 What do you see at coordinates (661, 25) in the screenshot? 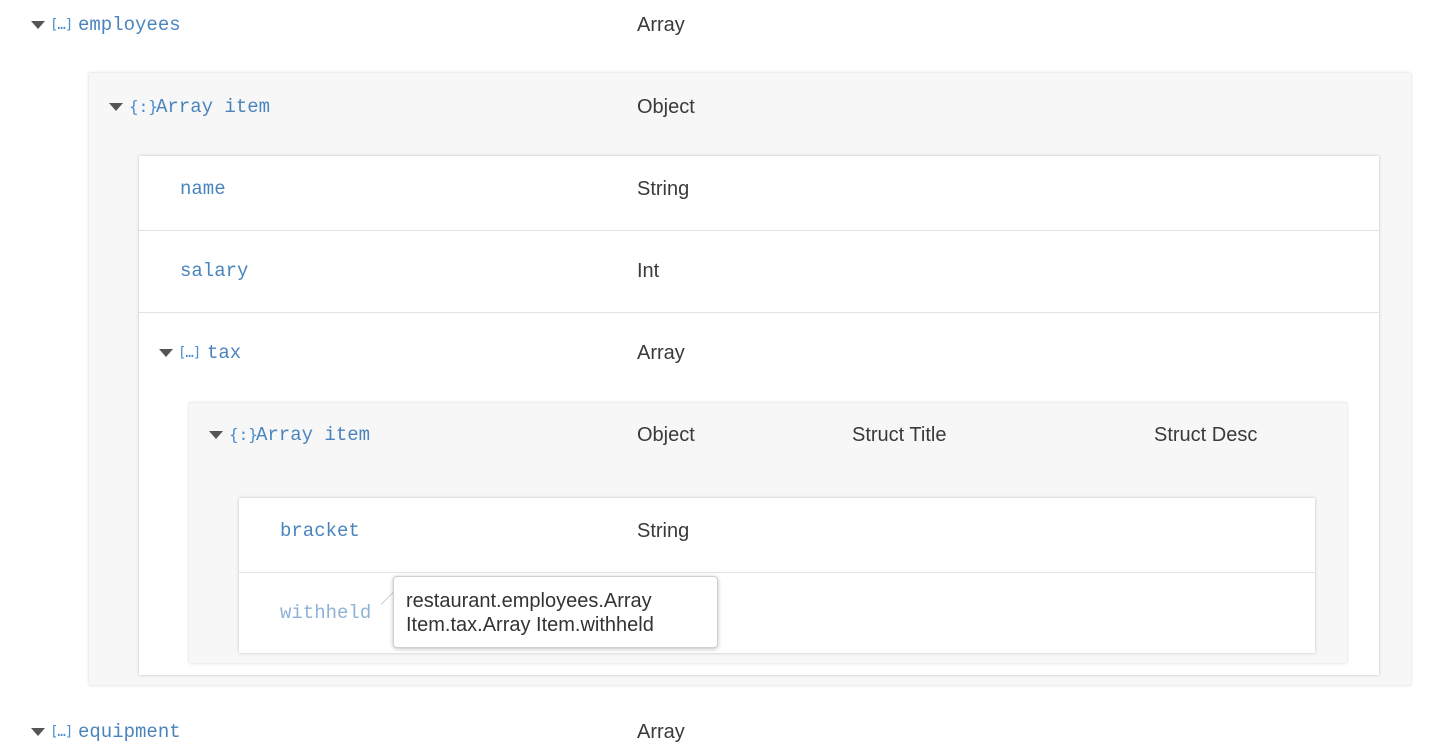
I see `field-type-employees: Array` at bounding box center [661, 25].